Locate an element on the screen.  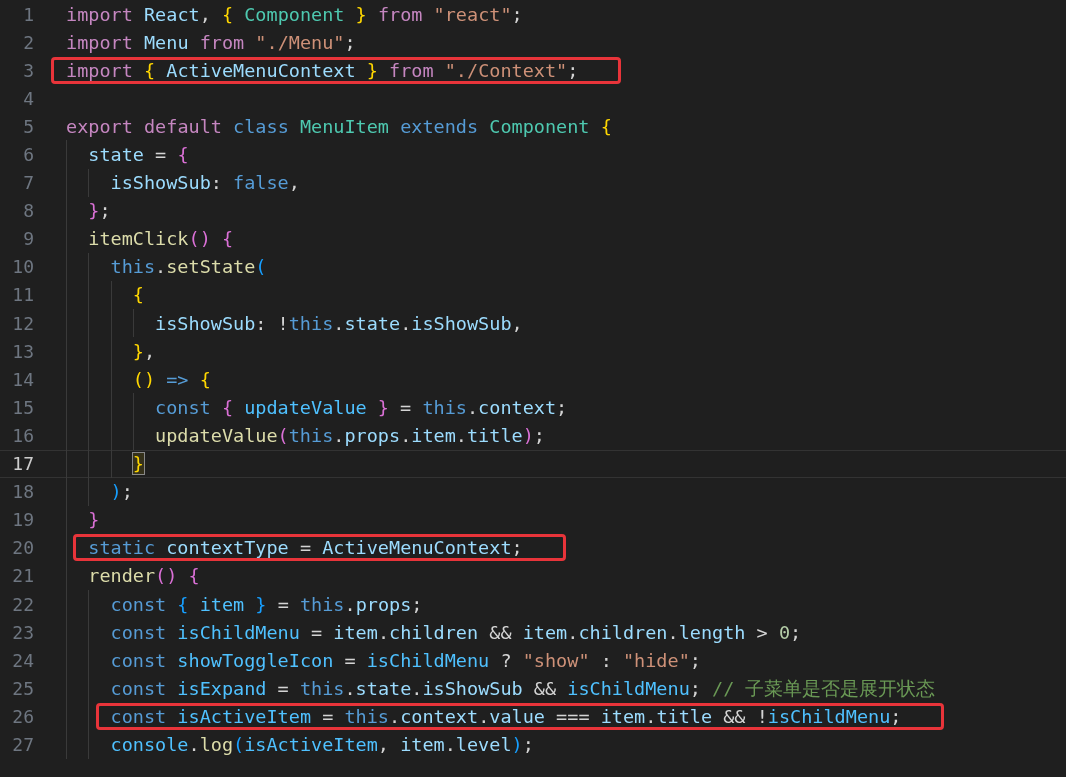
line-number: 26 is located at coordinates (22, 716).